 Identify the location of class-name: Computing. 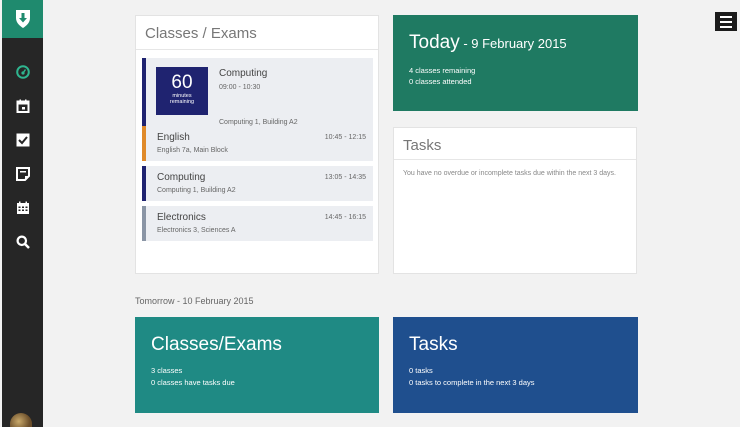
(181, 177).